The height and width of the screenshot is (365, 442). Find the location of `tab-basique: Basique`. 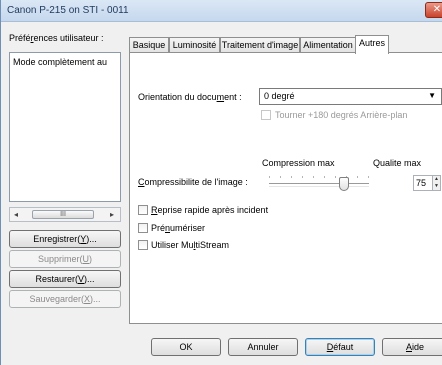

tab-basique: Basique is located at coordinates (149, 45).